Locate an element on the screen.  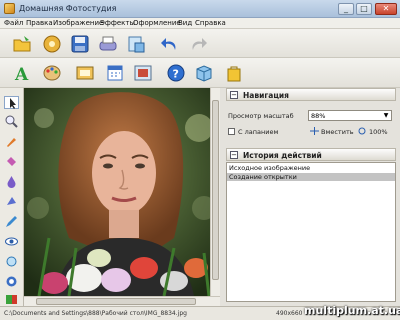
main-toolbar is located at coordinates (200, 43).